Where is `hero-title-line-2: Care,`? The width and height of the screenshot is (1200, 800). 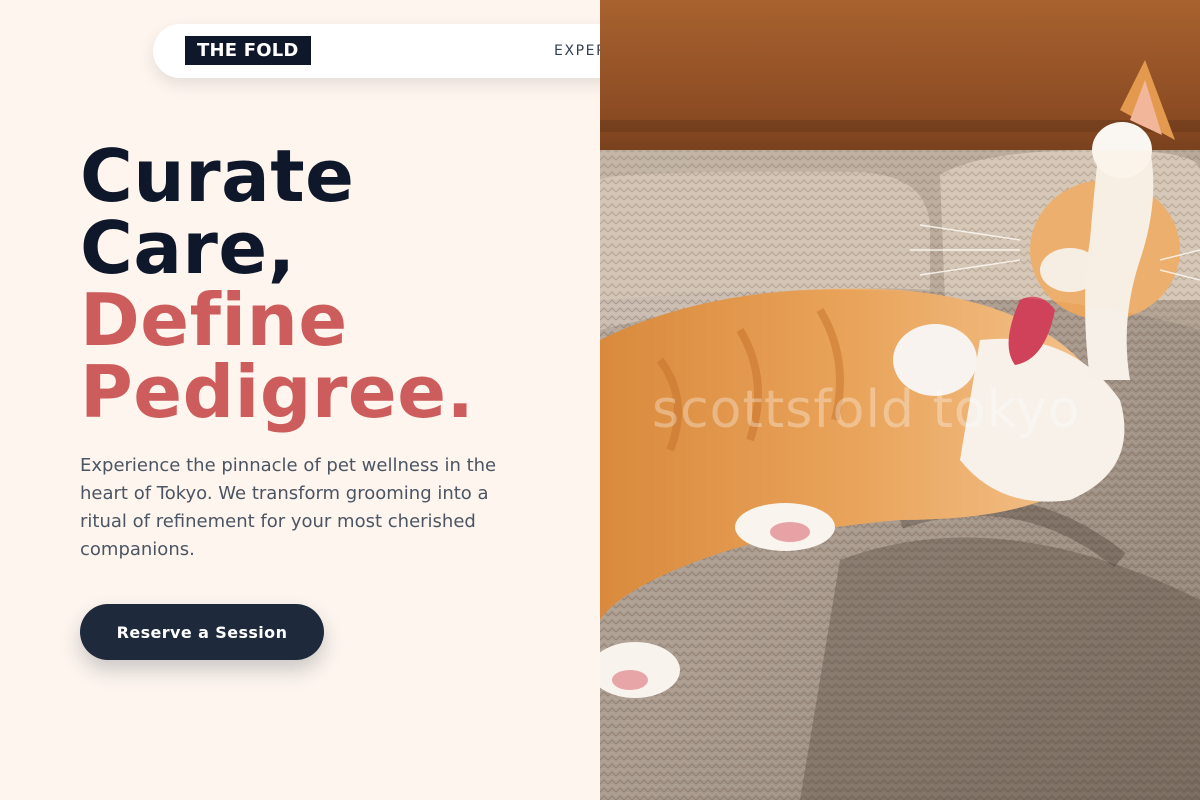 hero-title-line-2: Care, is located at coordinates (188, 248).